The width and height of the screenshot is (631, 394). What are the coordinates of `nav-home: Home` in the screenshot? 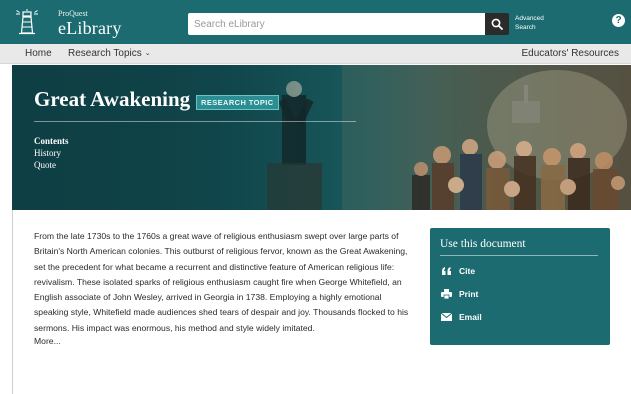 It's located at (38, 53).